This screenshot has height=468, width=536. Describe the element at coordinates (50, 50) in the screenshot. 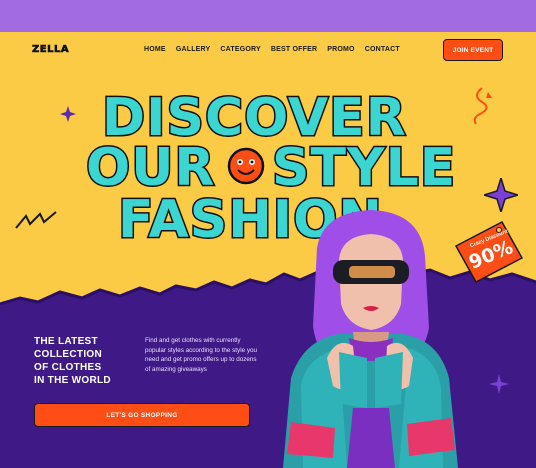

I see `brand-logo: ZELLA` at that location.